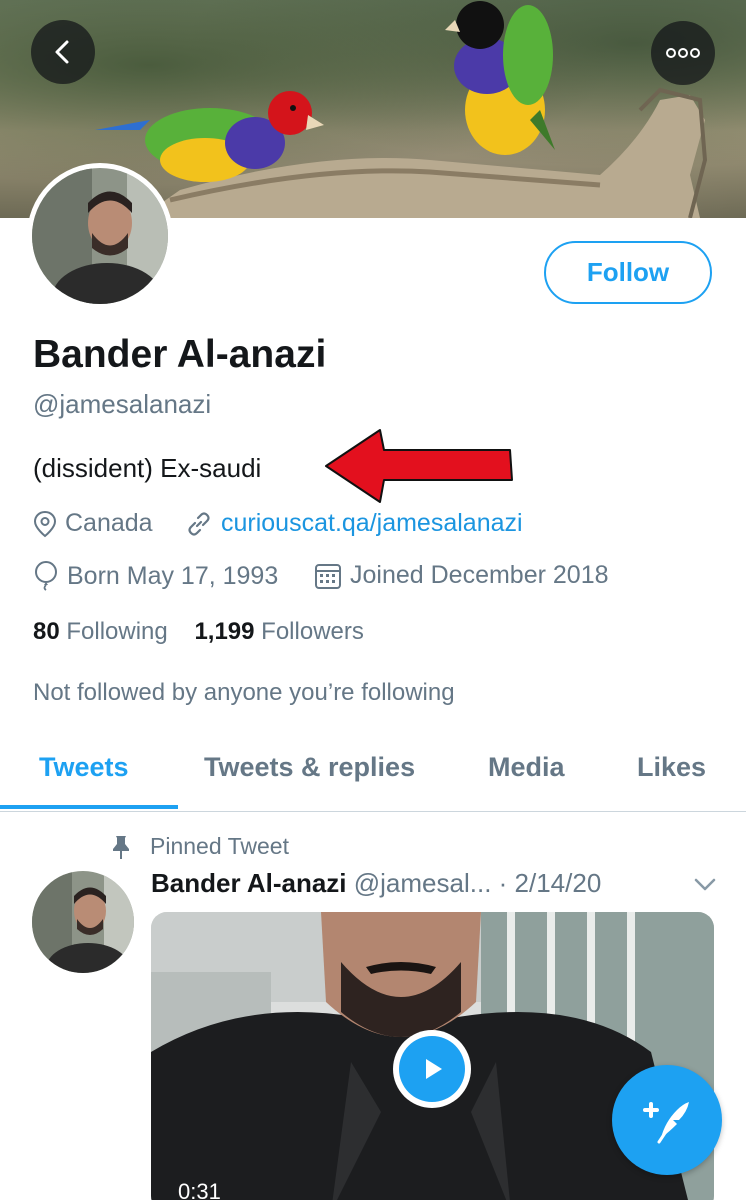  What do you see at coordinates (705, 885) in the screenshot?
I see `chevron-down-icon` at bounding box center [705, 885].